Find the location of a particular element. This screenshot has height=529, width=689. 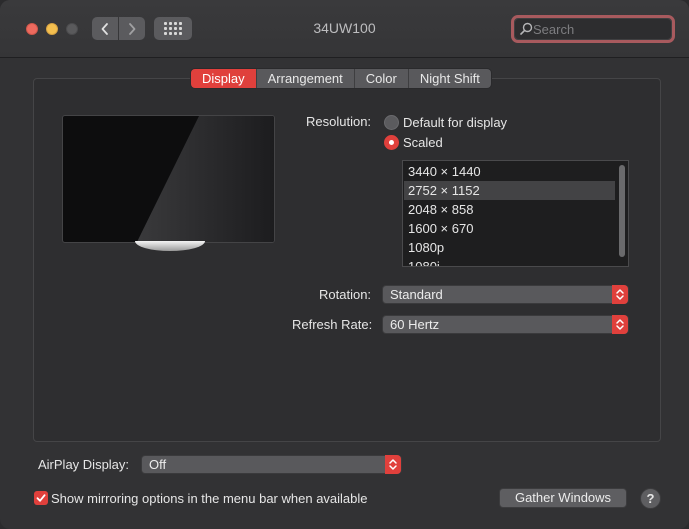

list-item: 1080i is located at coordinates (509, 261).